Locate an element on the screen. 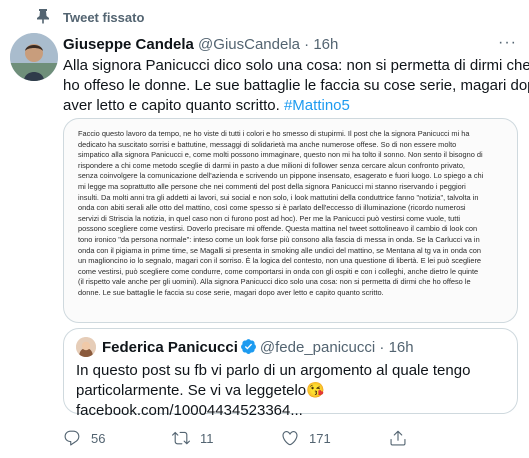 The image size is (529, 458). more-options-icon: ··· is located at coordinates (507, 43).